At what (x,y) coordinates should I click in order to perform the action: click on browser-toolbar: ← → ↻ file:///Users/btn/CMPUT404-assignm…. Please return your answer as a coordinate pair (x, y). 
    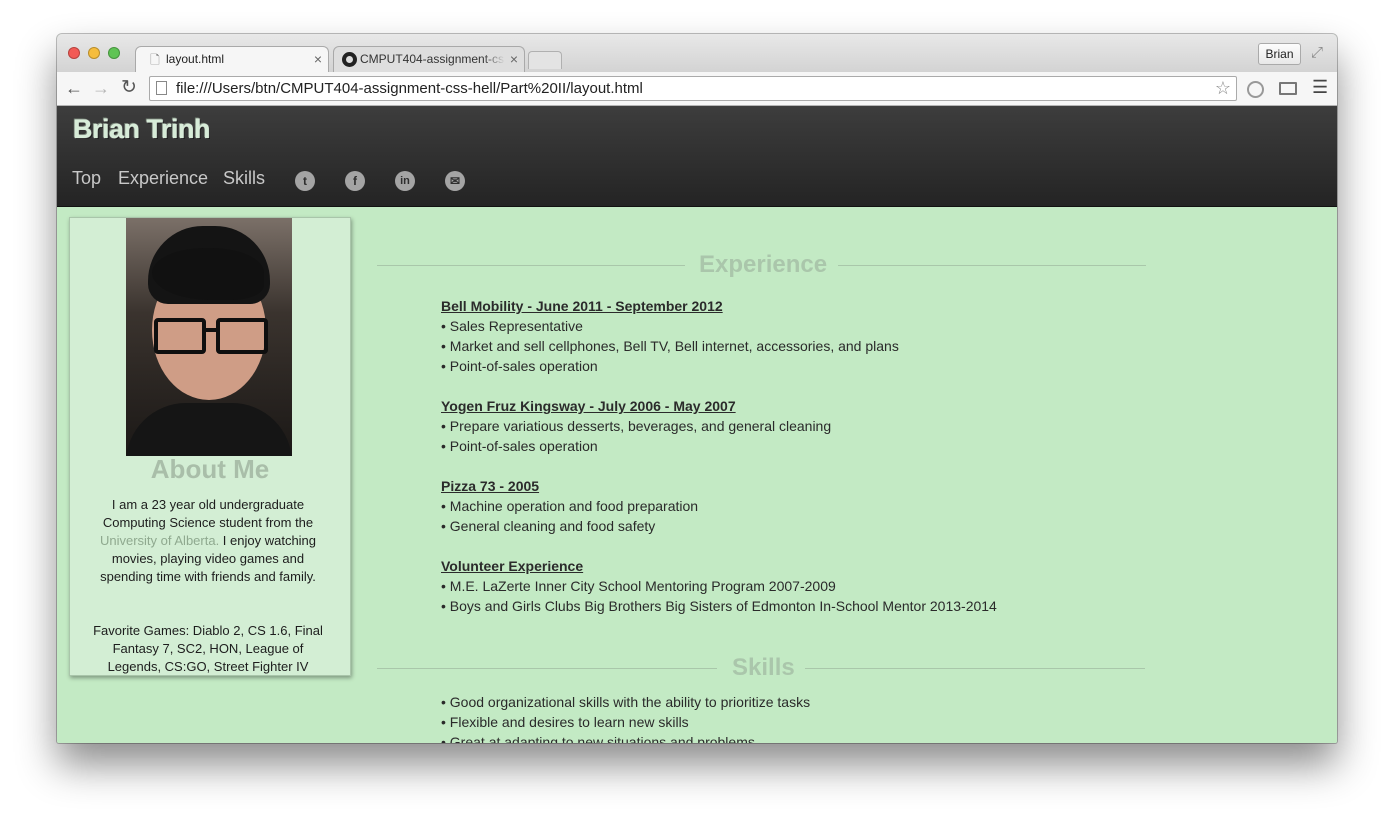
    Looking at the image, I should click on (697, 89).